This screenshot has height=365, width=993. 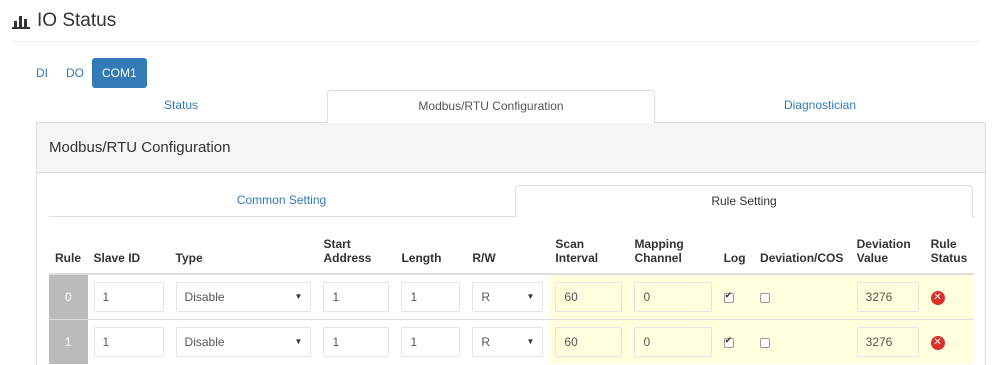 I want to click on col-type: Type, so click(x=243, y=252).